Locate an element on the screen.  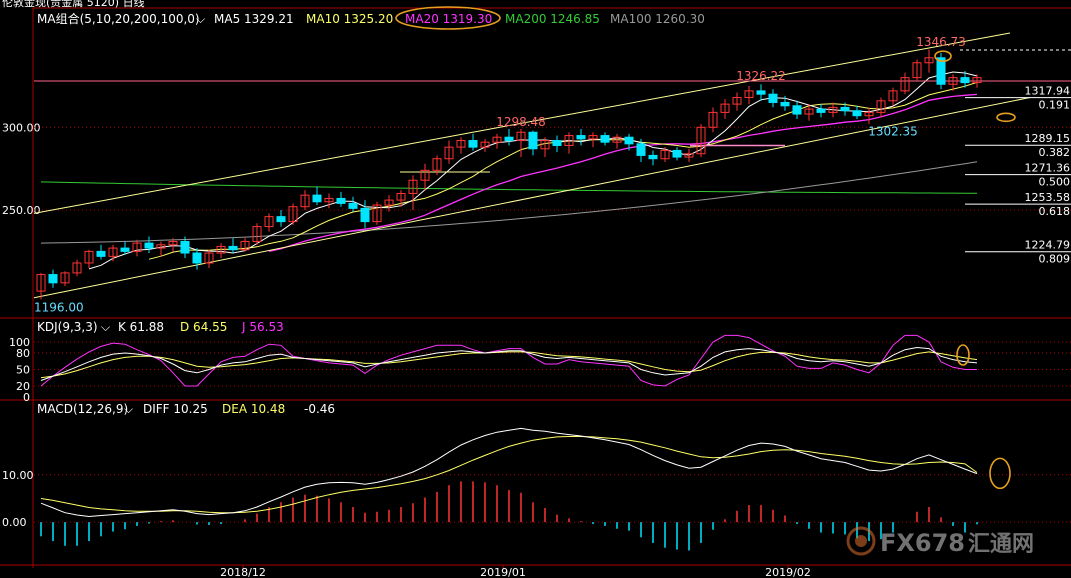
fib-ratio-label: 0.500 is located at coordinates (1055, 182).